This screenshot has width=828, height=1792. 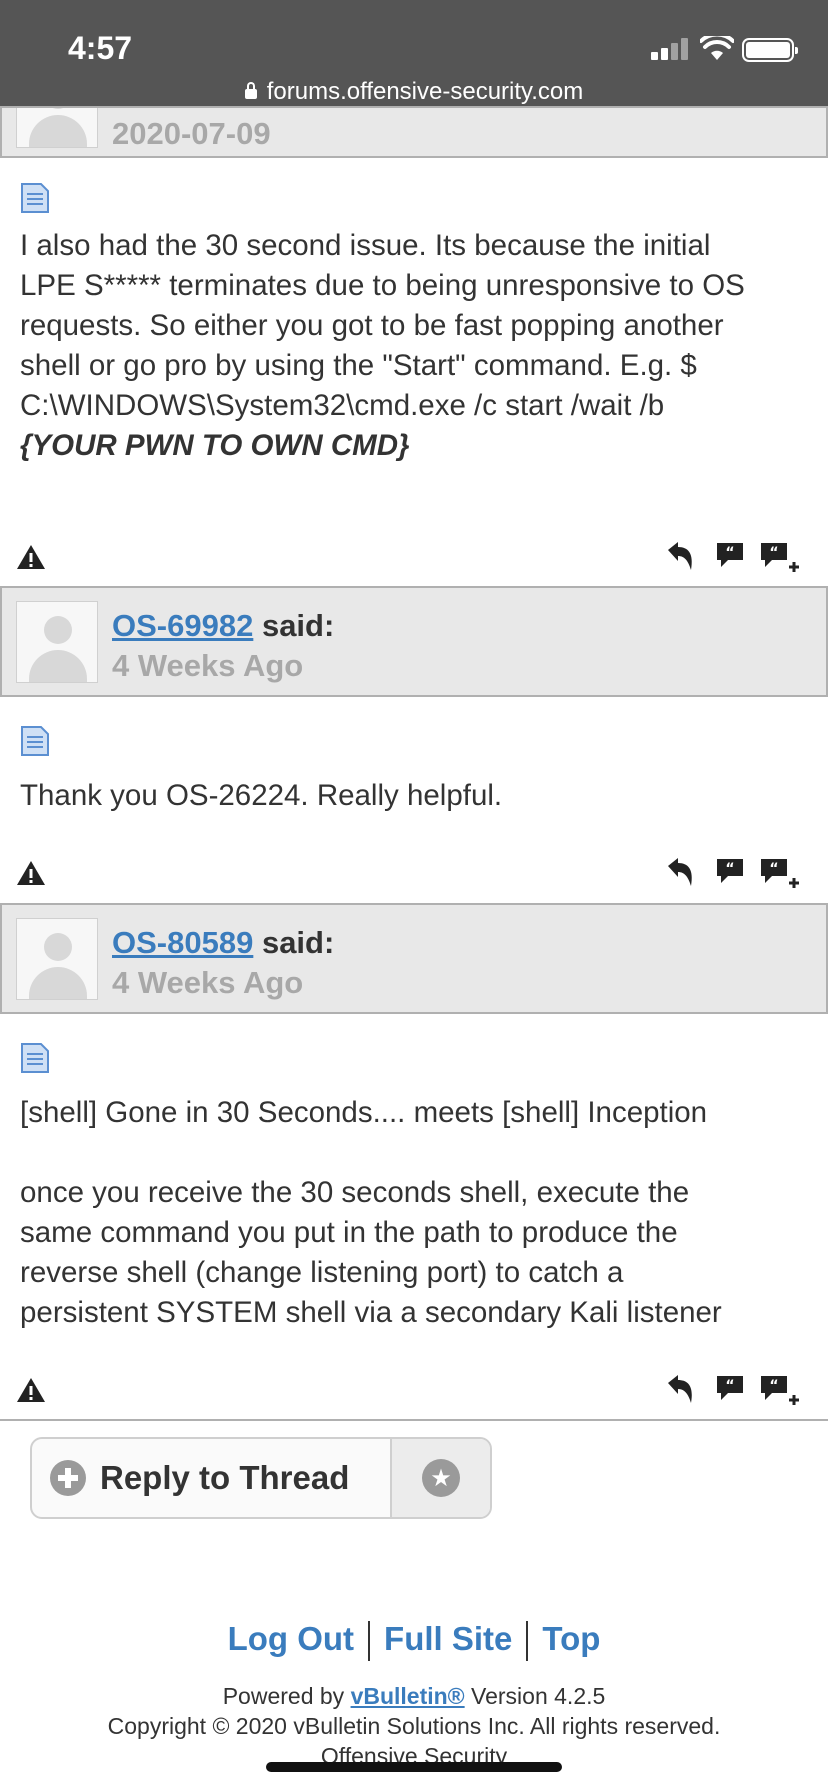 I want to click on reply-to-thread-label: Reply to Thread, so click(x=225, y=1477).